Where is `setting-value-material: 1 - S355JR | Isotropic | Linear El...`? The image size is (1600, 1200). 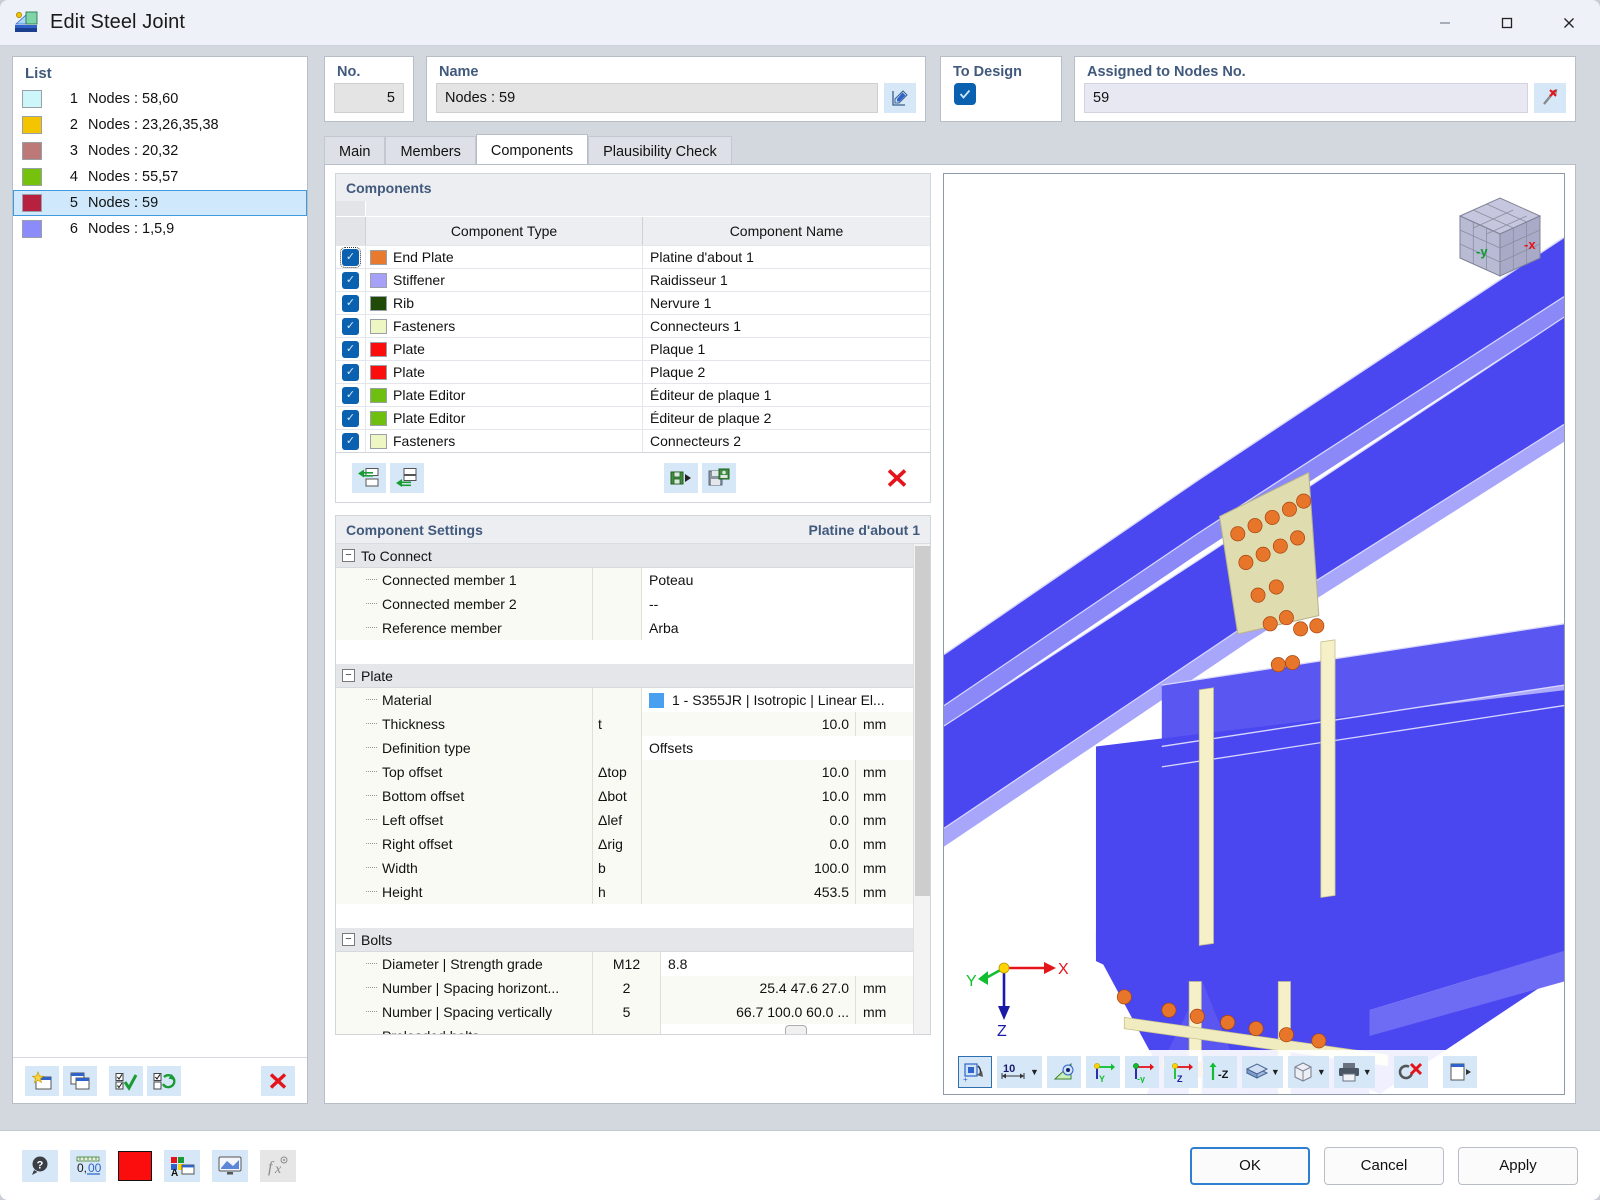
setting-value-material: 1 - S355JR | Isotropic | Linear El... is located at coordinates (786, 700).